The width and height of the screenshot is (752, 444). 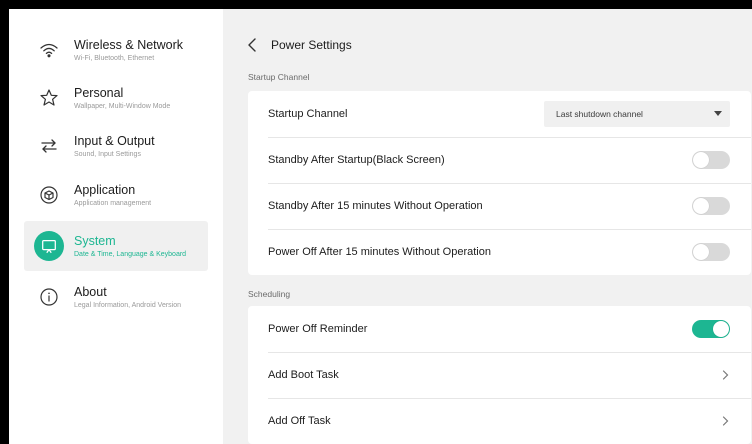 I want to click on add-off-task-row: Add Off Task, so click(x=499, y=421).